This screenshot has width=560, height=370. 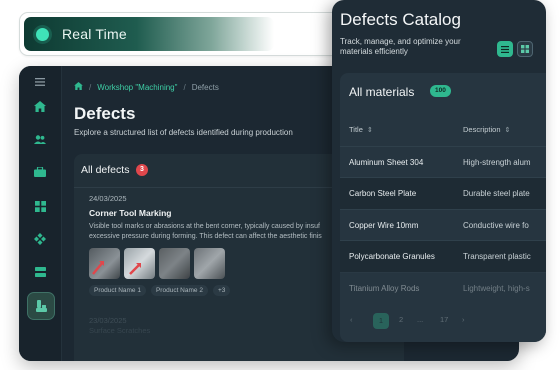 I want to click on materials-heading: All materials, so click(x=382, y=92).